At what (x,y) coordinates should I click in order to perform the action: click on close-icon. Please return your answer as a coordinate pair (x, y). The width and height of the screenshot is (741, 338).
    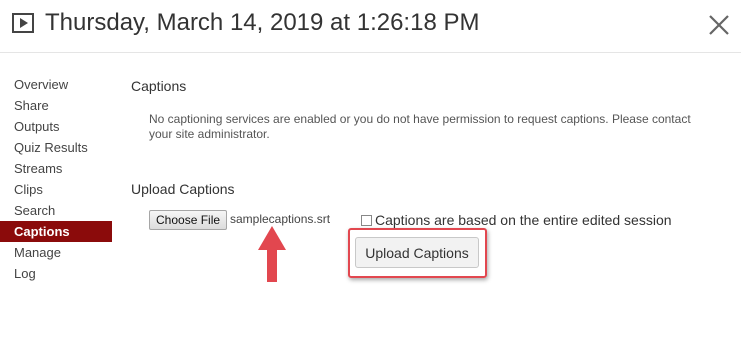
    Looking at the image, I should click on (719, 25).